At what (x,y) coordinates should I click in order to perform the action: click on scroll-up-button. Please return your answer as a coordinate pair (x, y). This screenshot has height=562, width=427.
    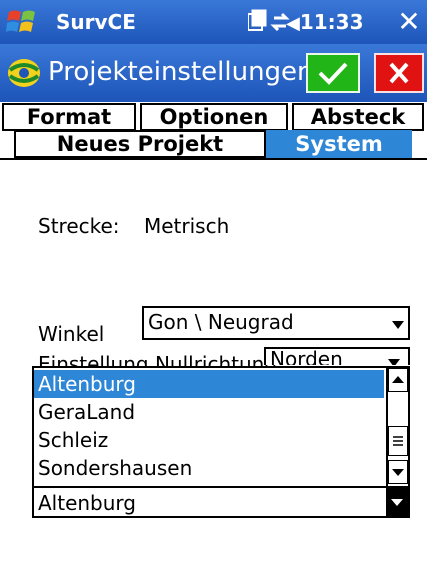
    Looking at the image, I should click on (398, 380).